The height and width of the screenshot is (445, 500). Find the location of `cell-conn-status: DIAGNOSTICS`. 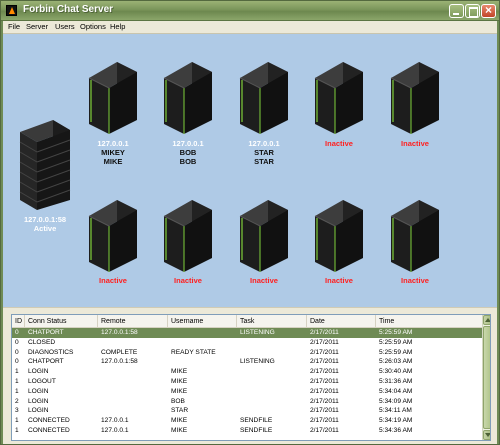

cell-conn-status: DIAGNOSTICS is located at coordinates (51, 352).